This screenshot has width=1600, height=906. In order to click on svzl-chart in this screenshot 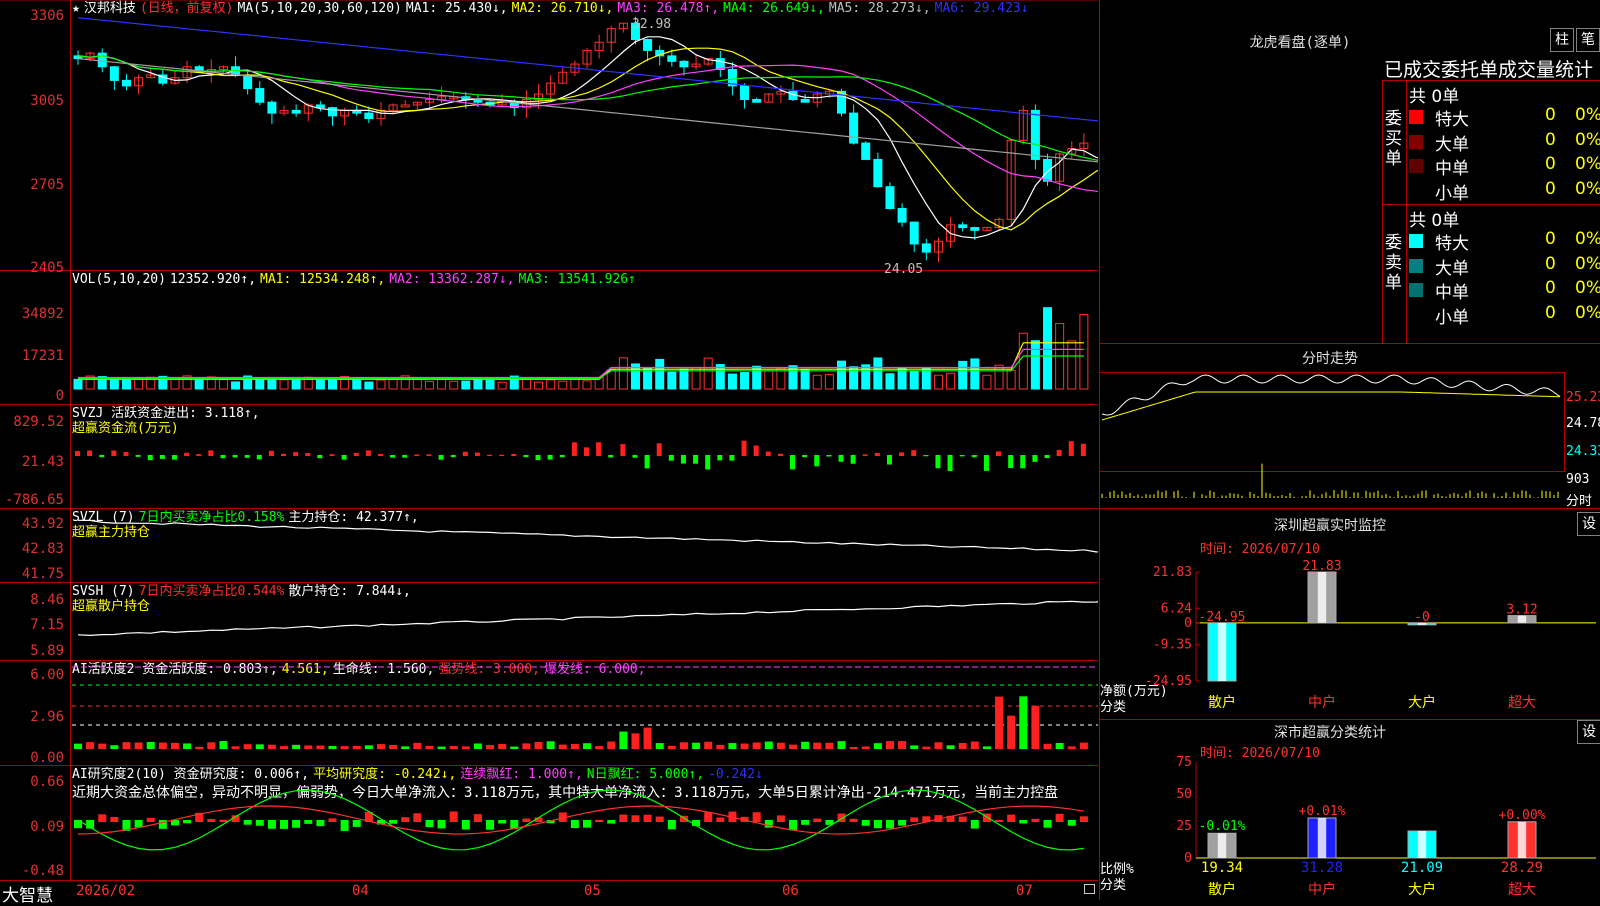, I will do `click(549, 545)`.